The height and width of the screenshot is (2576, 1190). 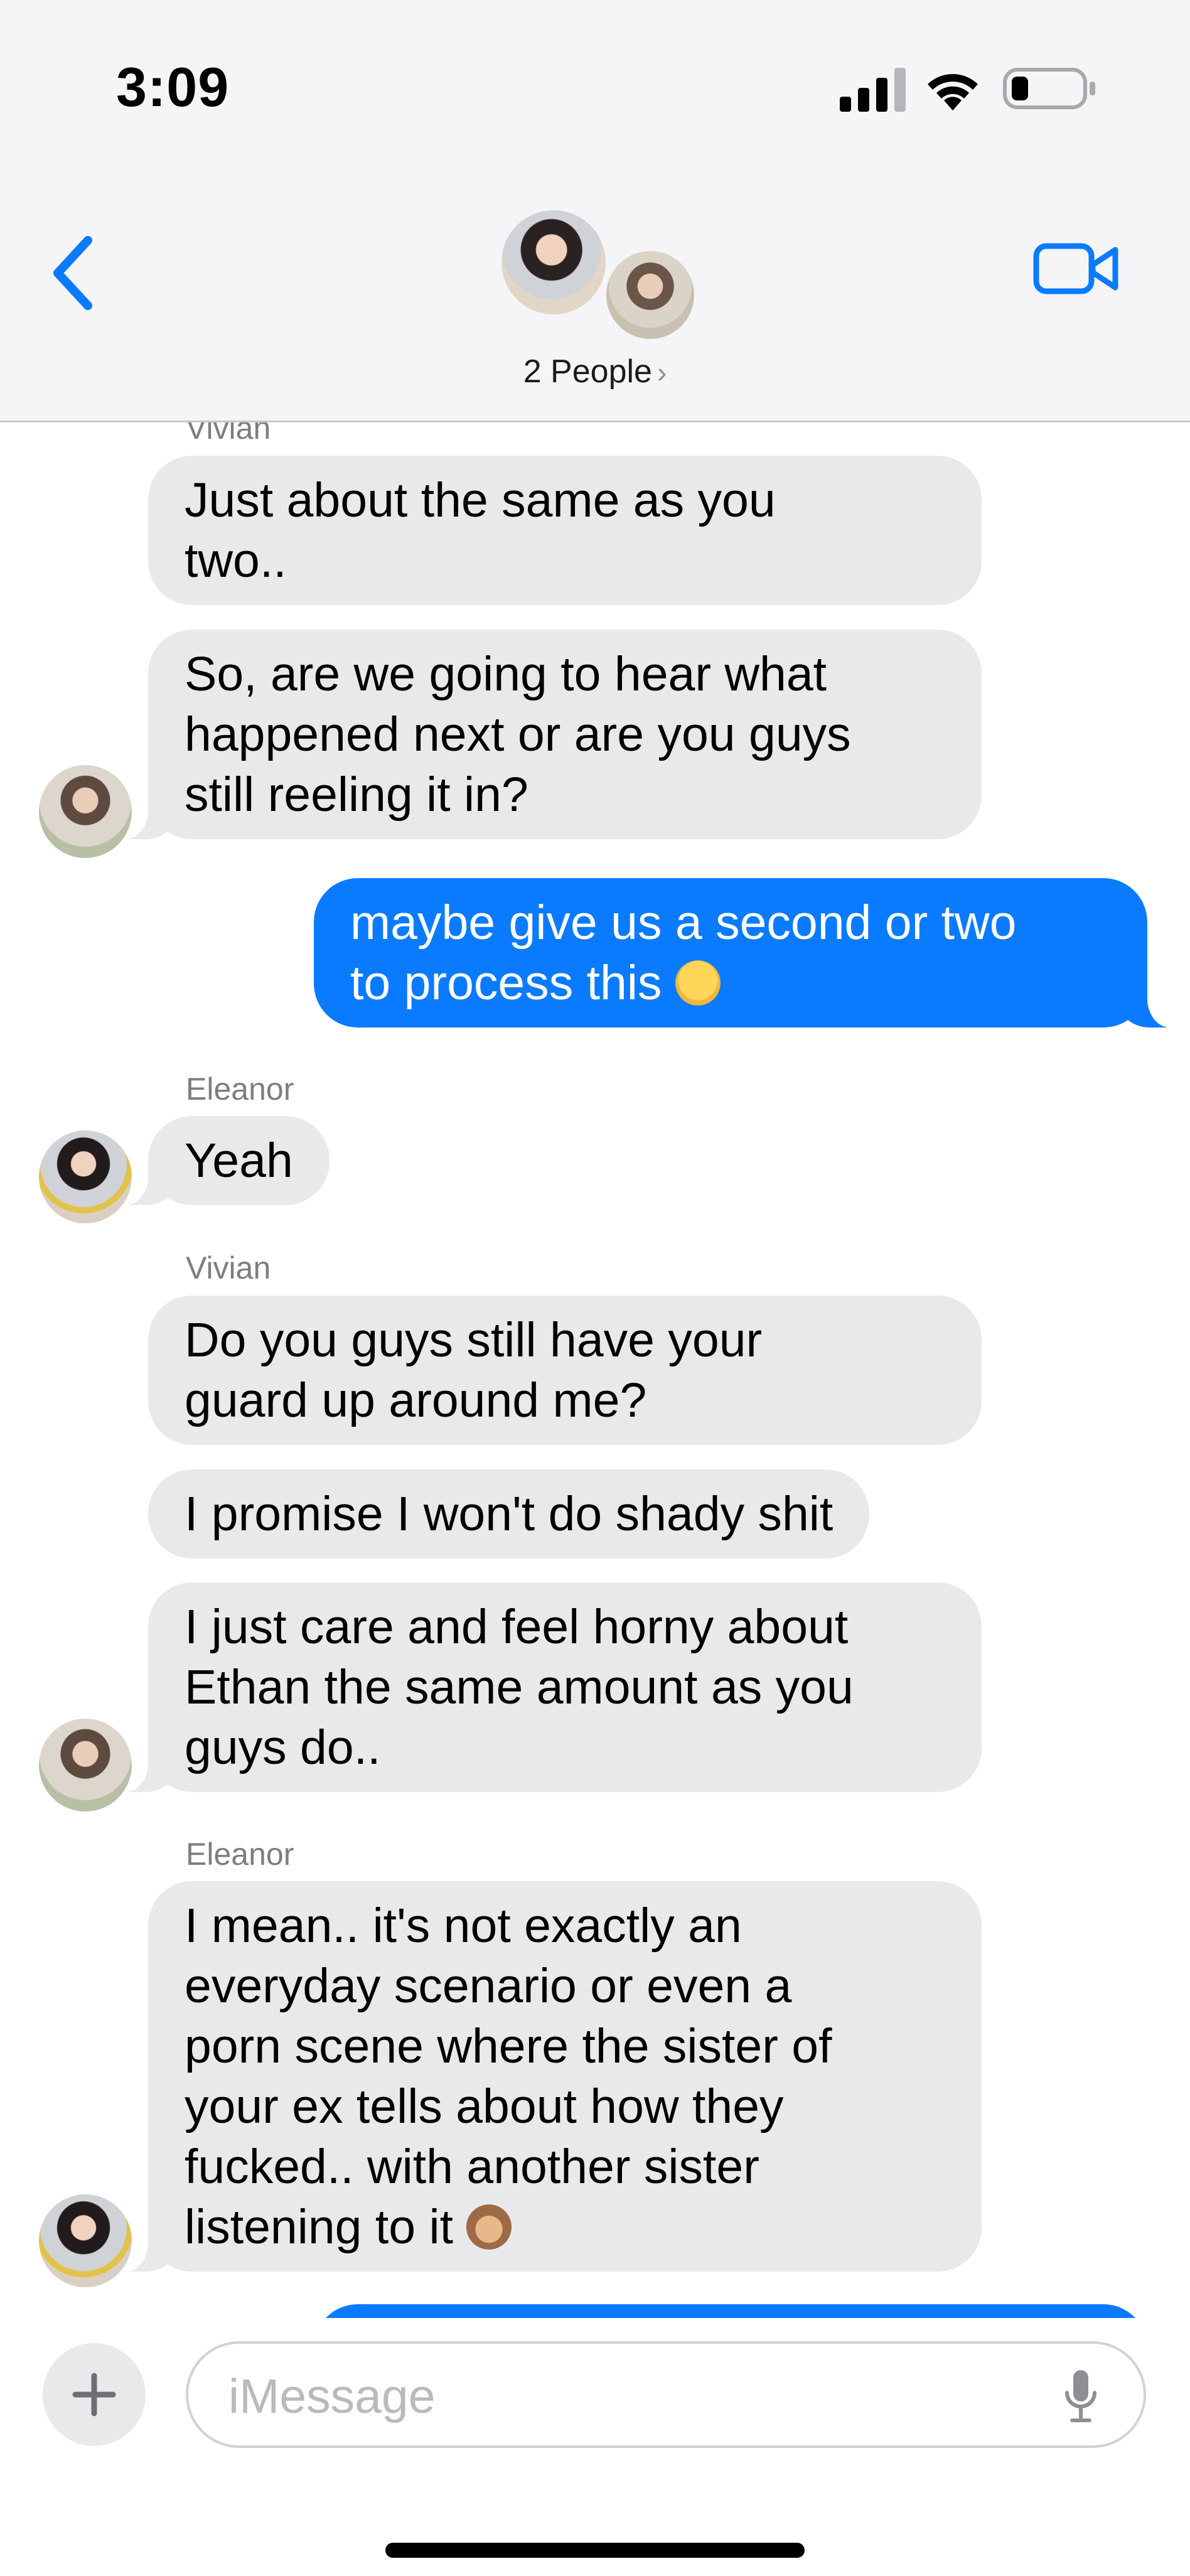 What do you see at coordinates (332, 2396) in the screenshot?
I see `message-input-placeholder: iMessage` at bounding box center [332, 2396].